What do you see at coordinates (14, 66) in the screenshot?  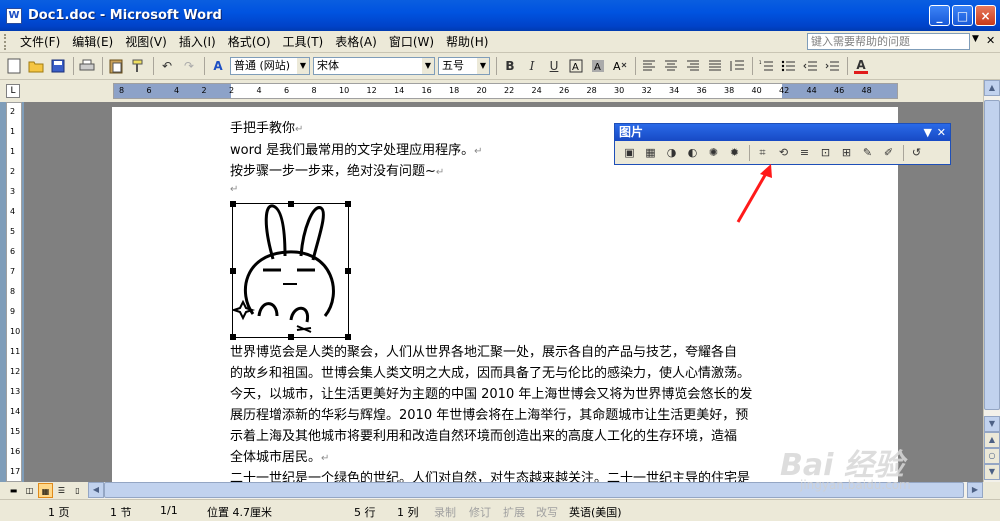 I see `new-icon` at bounding box center [14, 66].